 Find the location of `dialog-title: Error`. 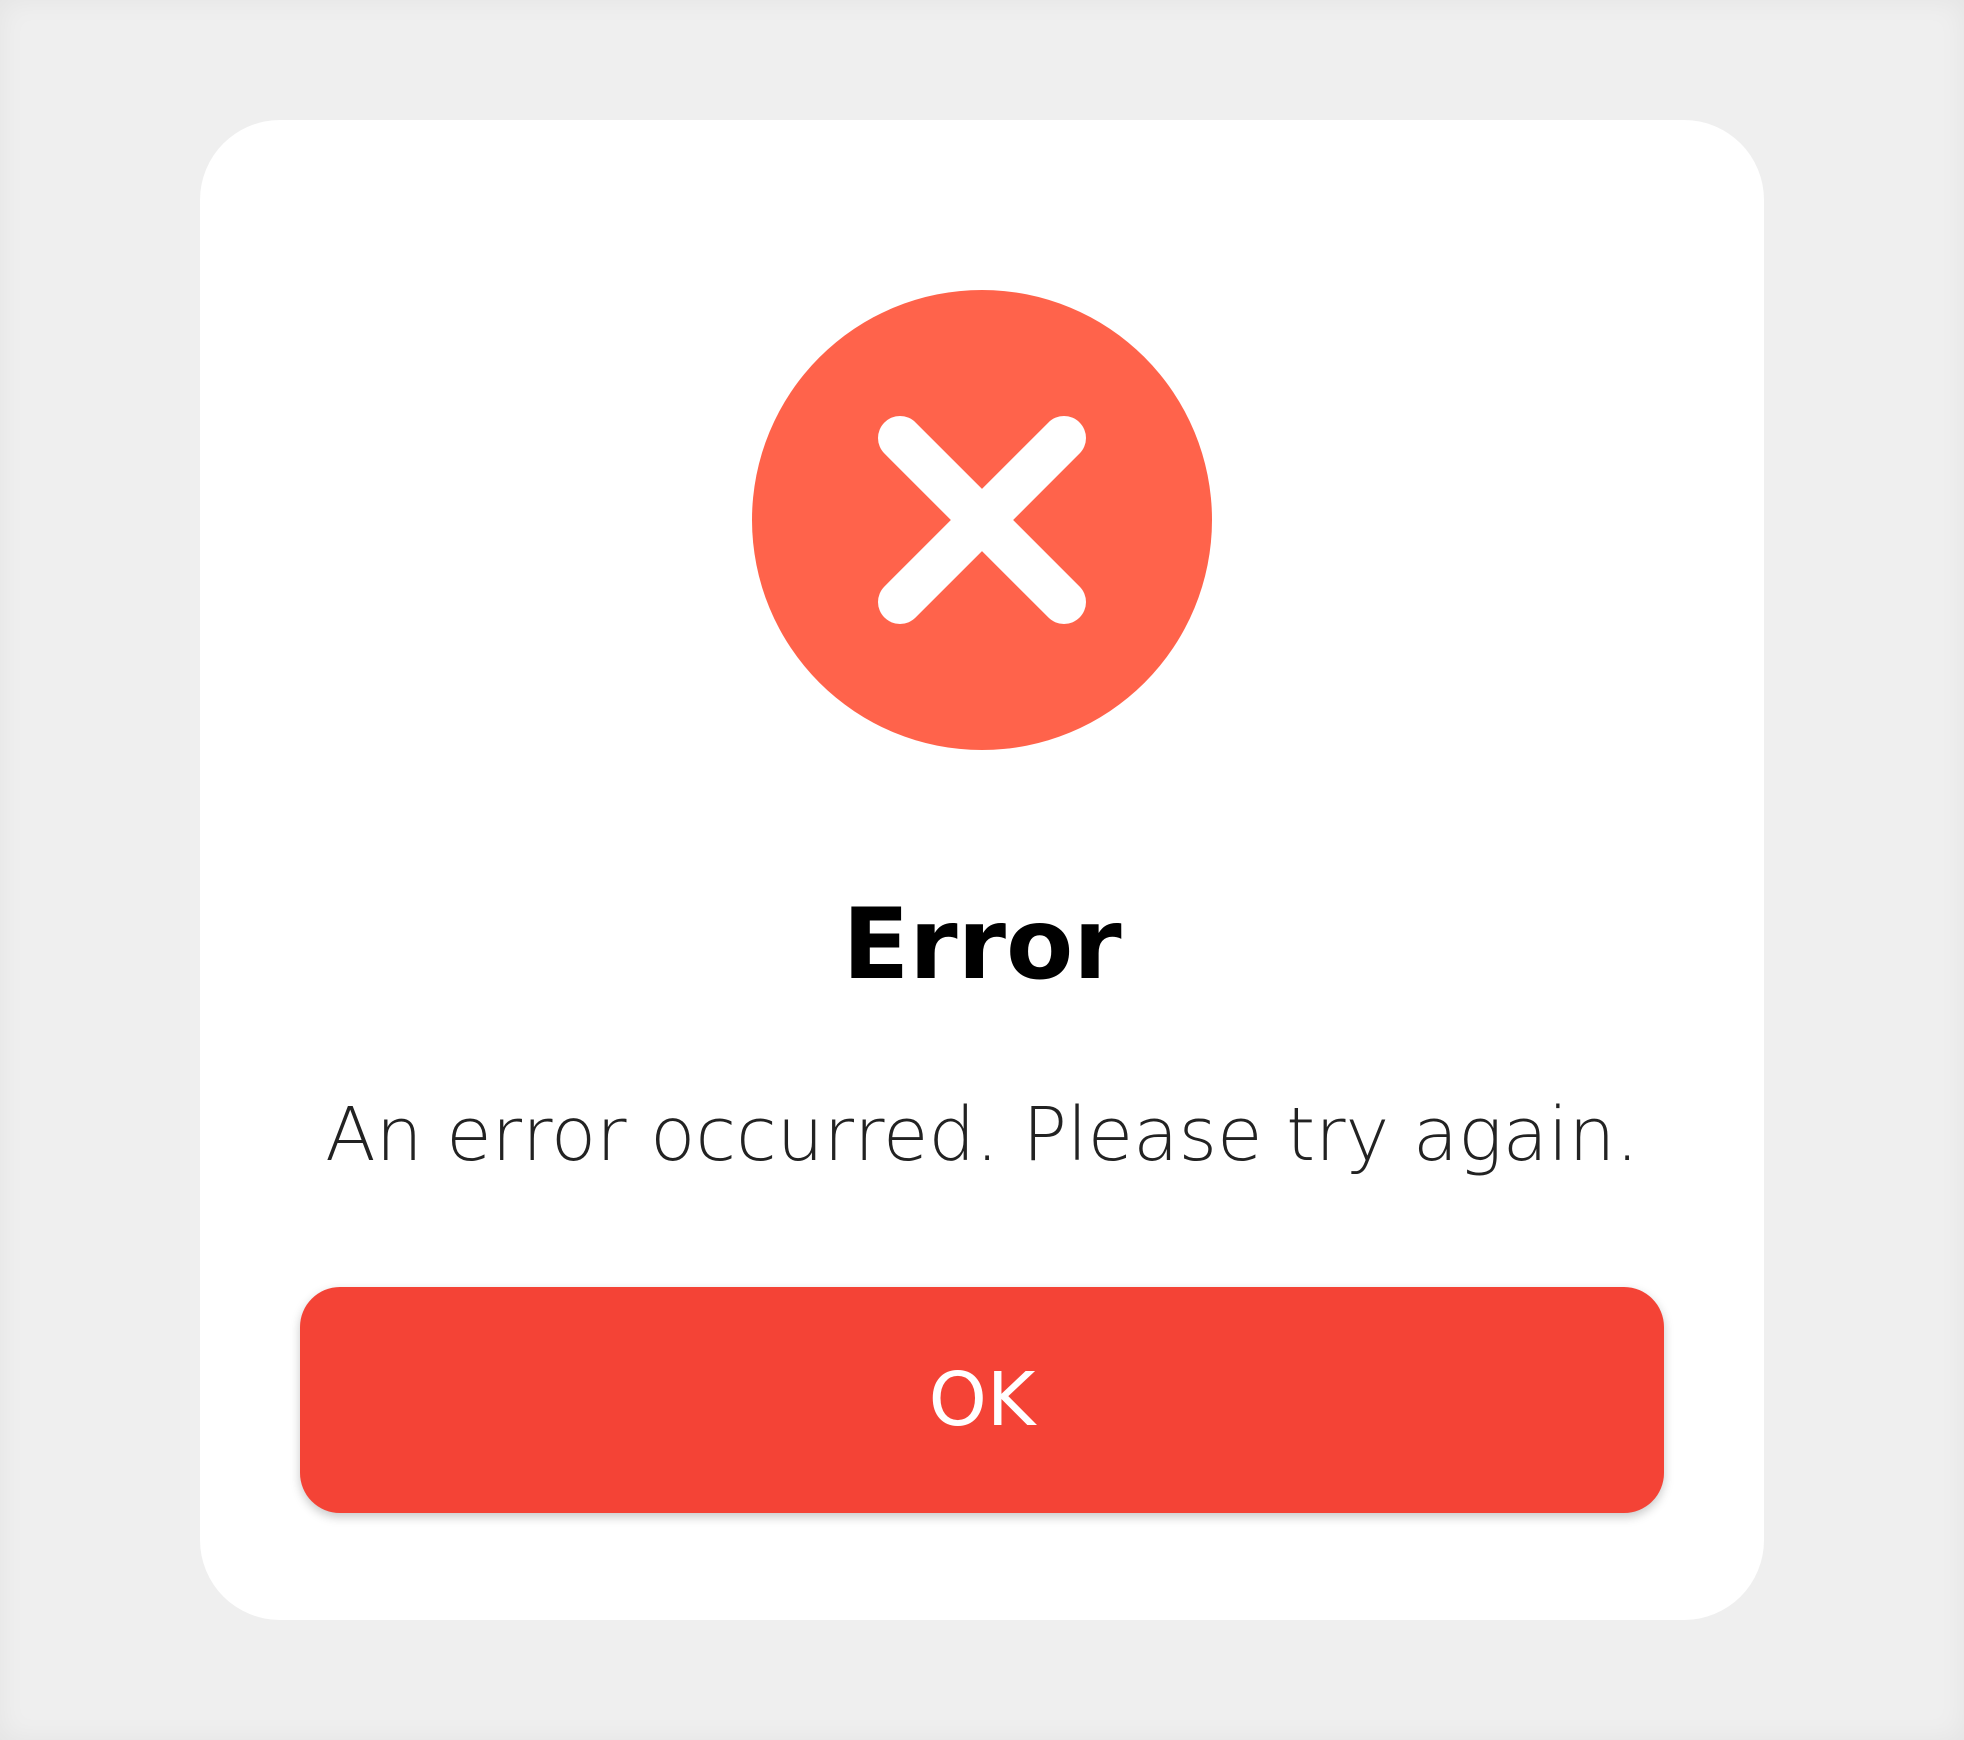

dialog-title: Error is located at coordinates (982, 945).